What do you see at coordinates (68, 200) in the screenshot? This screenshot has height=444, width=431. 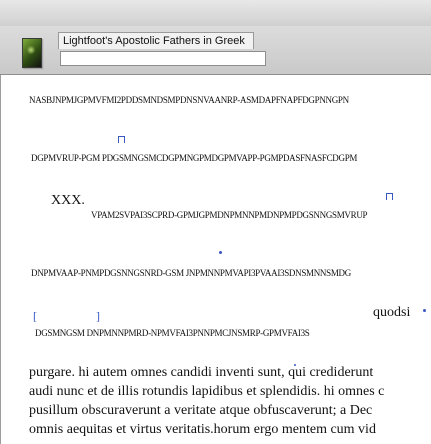 I see `chapter-heading: XXX.` at bounding box center [68, 200].